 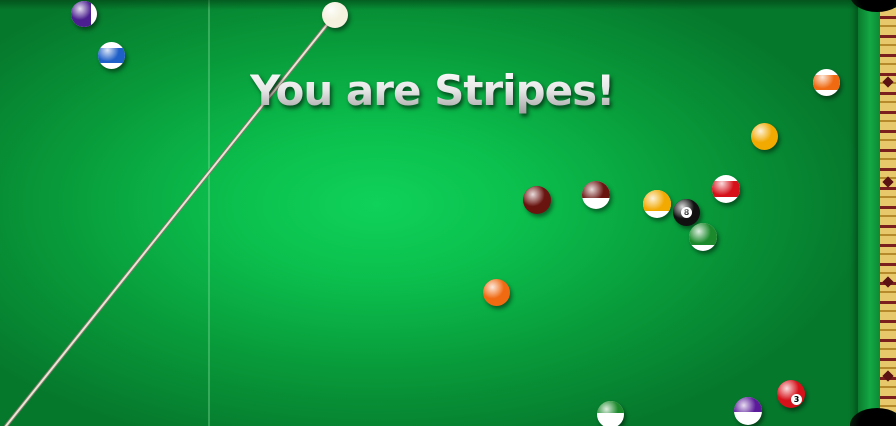 What do you see at coordinates (748, 411) in the screenshot?
I see `stripe-ball-violet` at bounding box center [748, 411].